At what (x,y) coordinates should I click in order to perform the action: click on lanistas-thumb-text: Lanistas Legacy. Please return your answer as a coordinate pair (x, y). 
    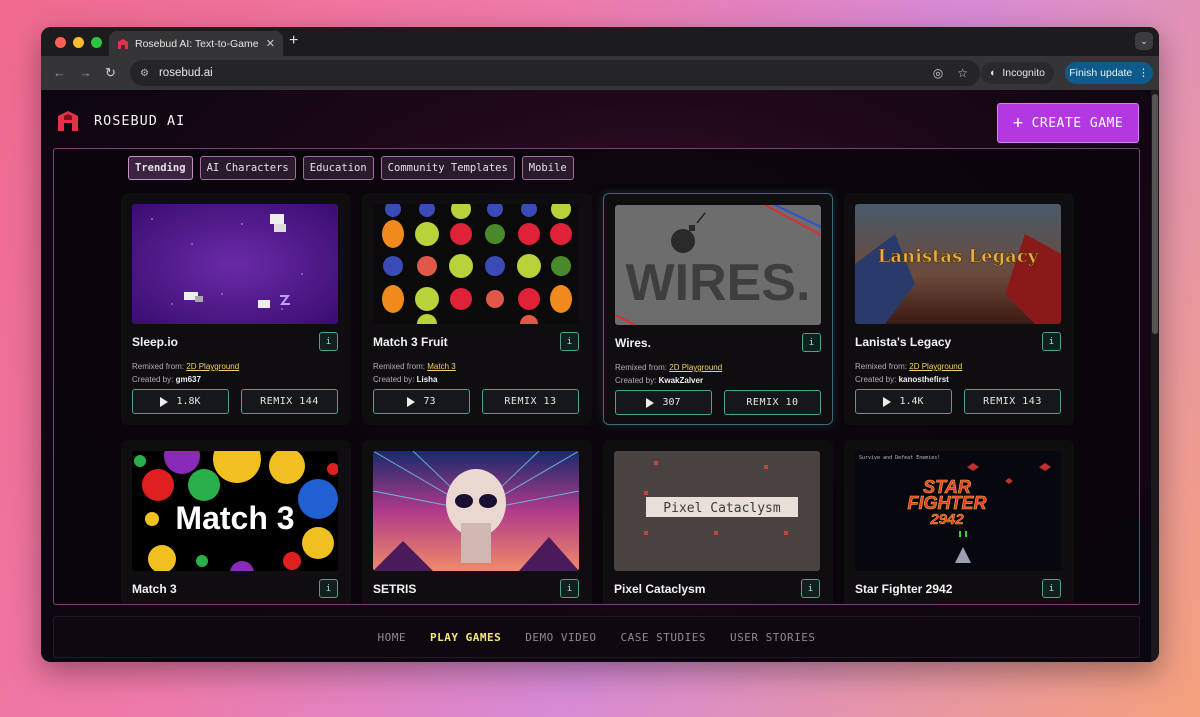
    Looking at the image, I should click on (958, 256).